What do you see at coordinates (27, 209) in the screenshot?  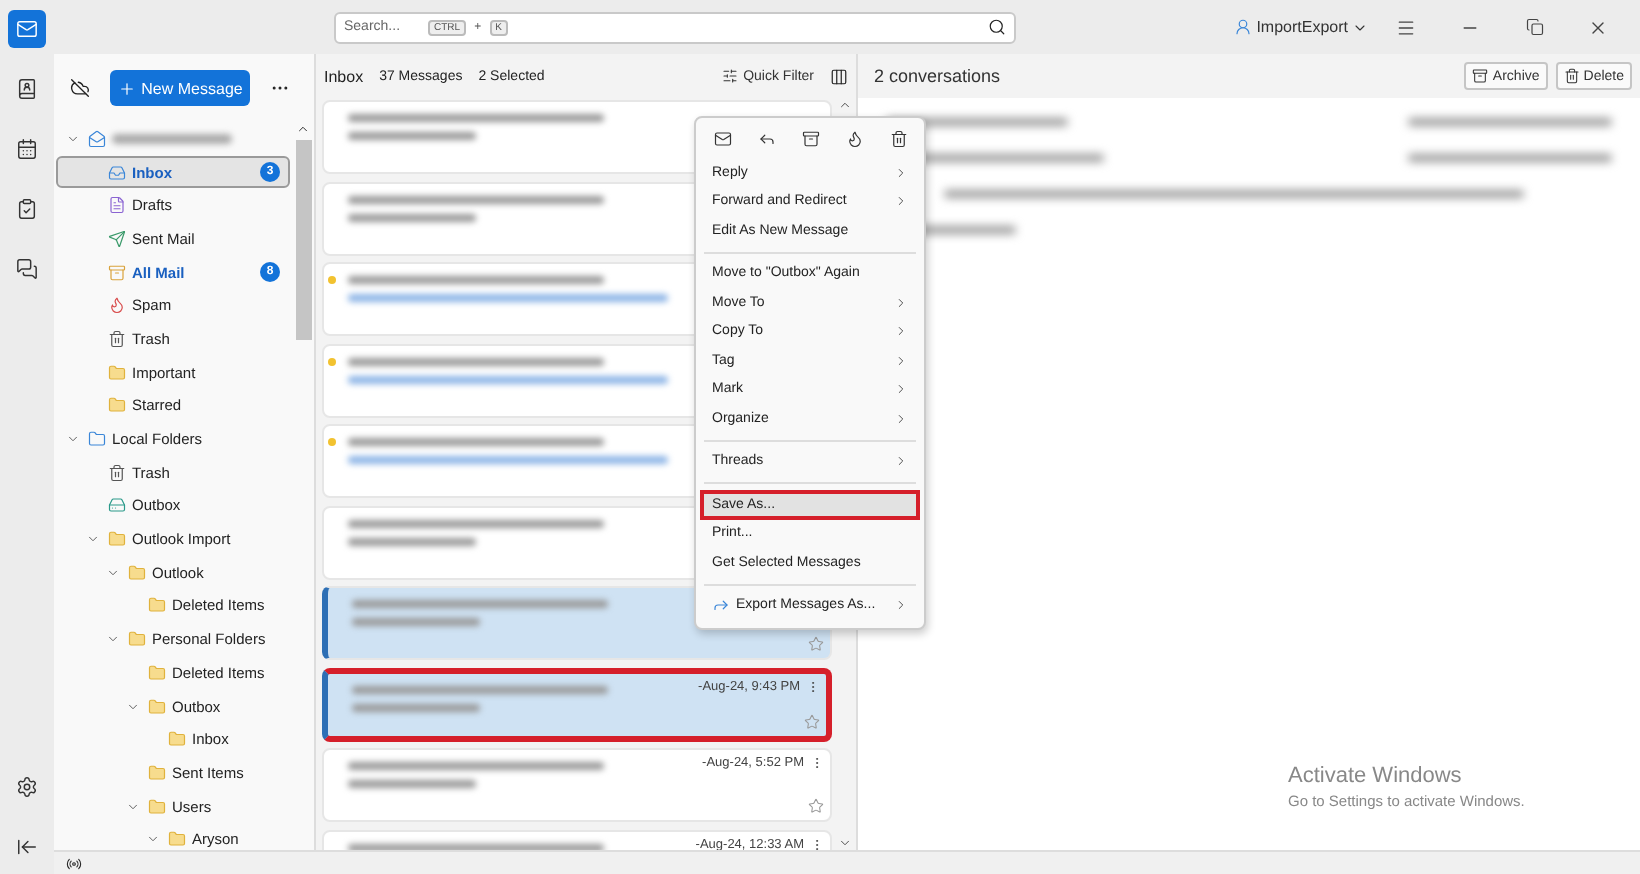 I see `clipboard-check-icon` at bounding box center [27, 209].